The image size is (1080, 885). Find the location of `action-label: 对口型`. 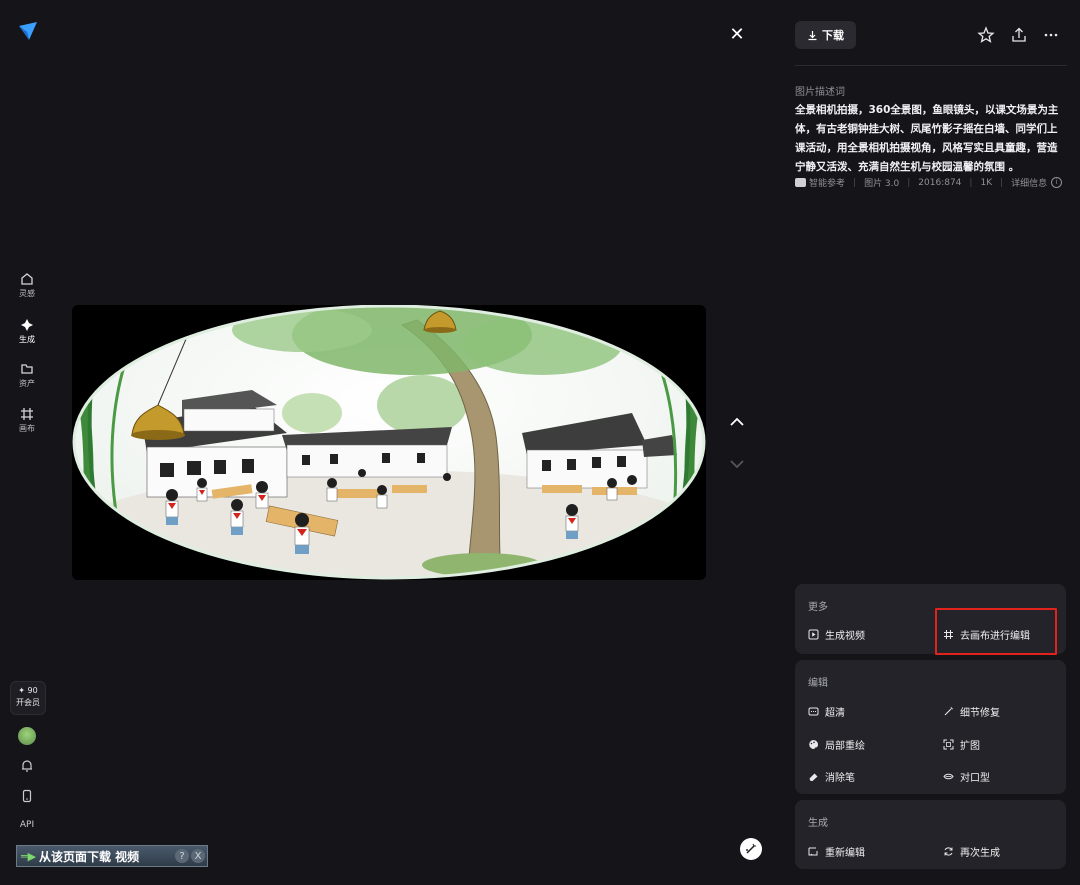

action-label: 对口型 is located at coordinates (975, 778).